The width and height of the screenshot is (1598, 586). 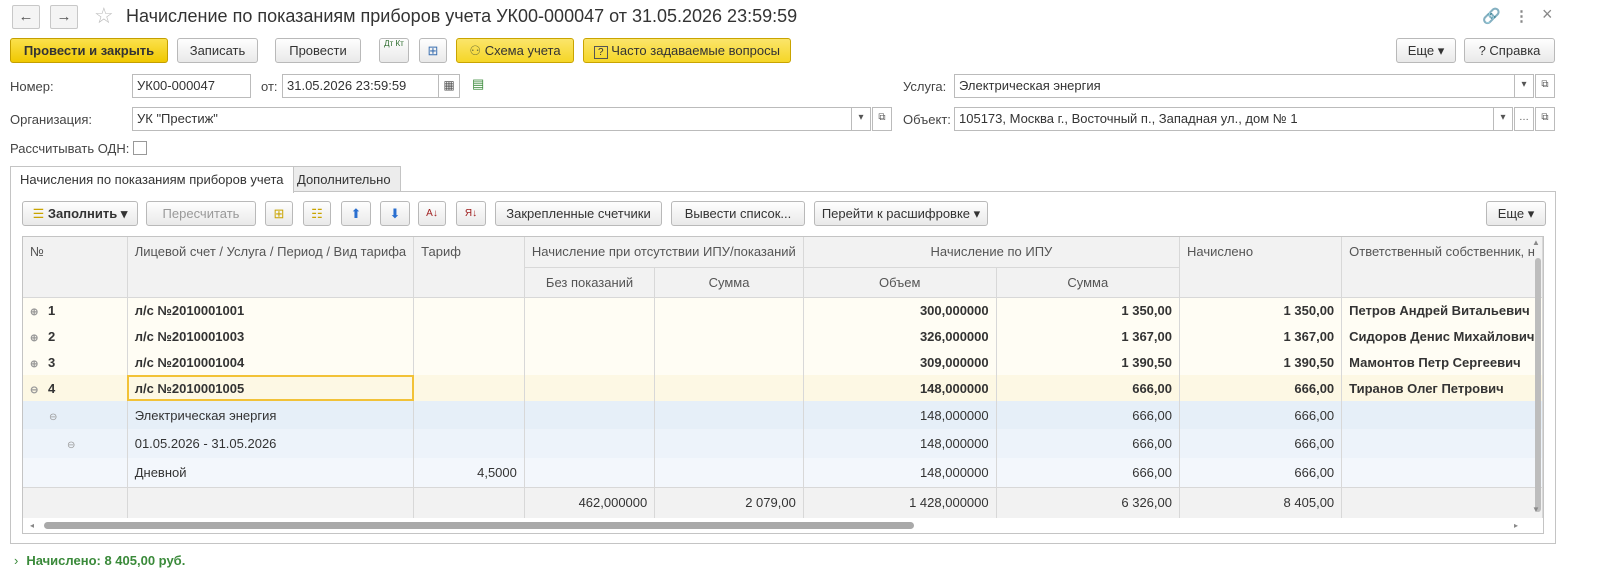 What do you see at coordinates (191, 86) in the screenshot?
I see `number-field: УК00-000047` at bounding box center [191, 86].